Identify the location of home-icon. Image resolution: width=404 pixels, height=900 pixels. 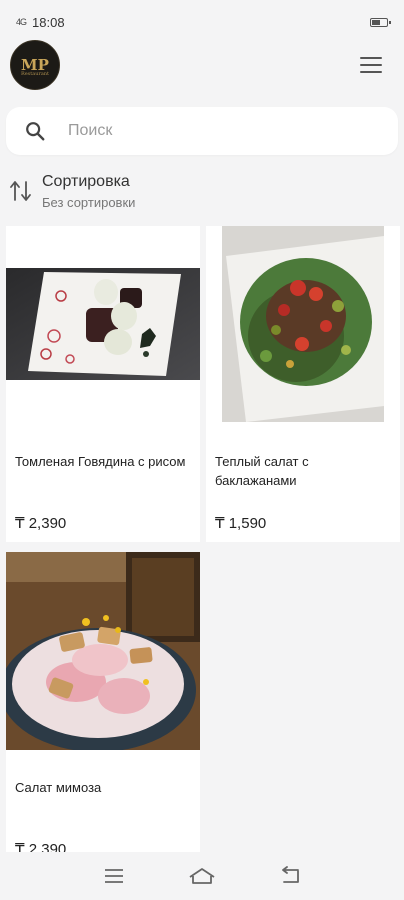
(202, 876).